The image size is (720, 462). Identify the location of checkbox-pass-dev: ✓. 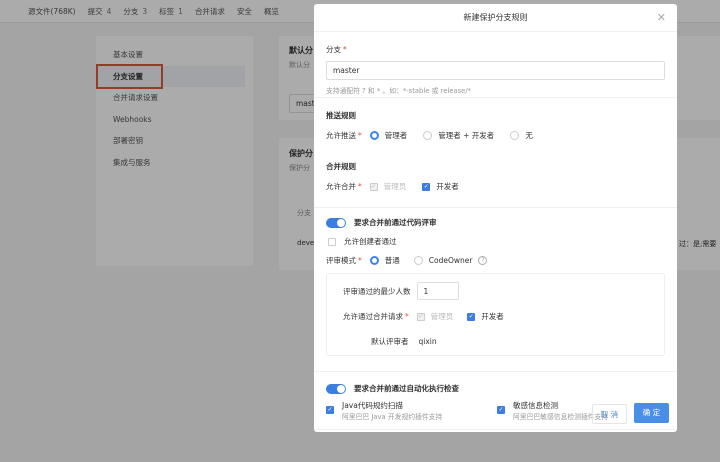
(471, 316).